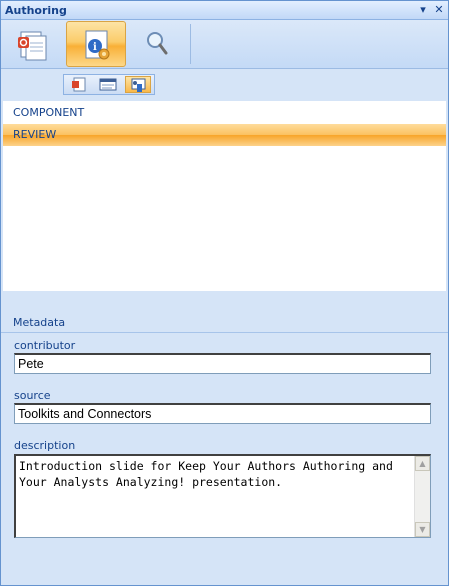  Describe the element at coordinates (190, 44) in the screenshot. I see `toolbar-separator` at that location.